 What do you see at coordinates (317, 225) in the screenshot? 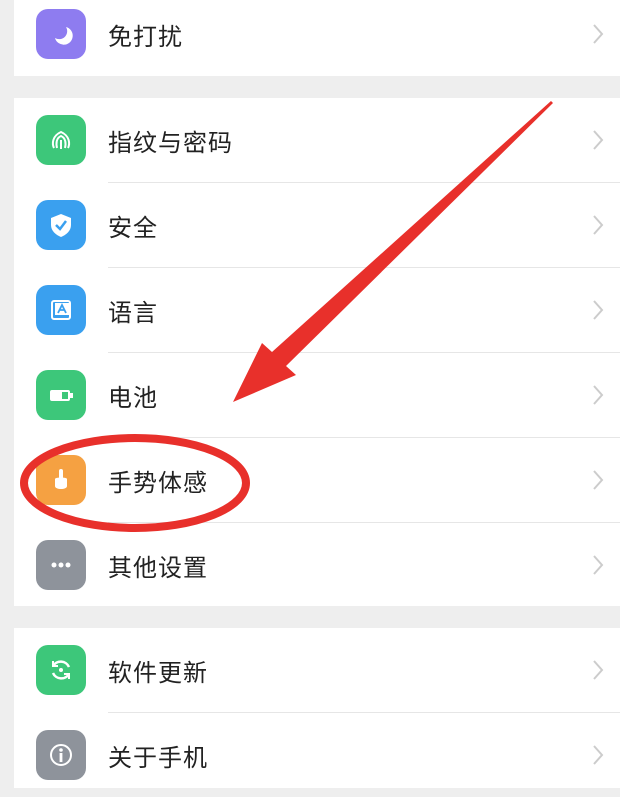
I see `settings-item-security: 安全` at bounding box center [317, 225].